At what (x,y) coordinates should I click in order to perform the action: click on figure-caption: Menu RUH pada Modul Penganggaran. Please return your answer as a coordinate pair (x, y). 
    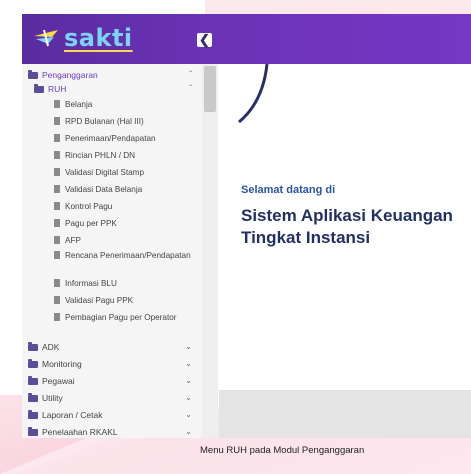
    Looking at the image, I should click on (282, 450).